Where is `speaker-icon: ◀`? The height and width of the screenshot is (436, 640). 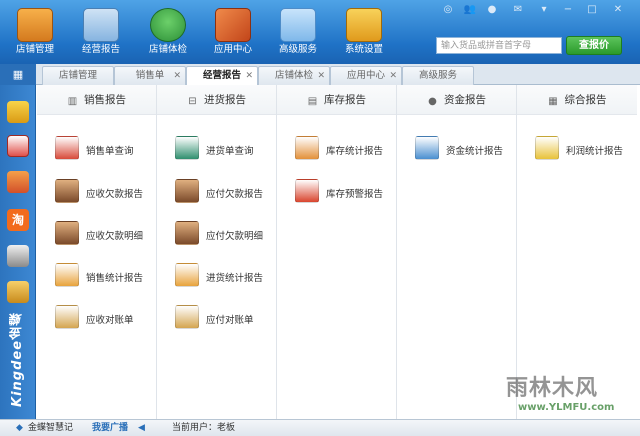 speaker-icon: ◀ is located at coordinates (141, 428).